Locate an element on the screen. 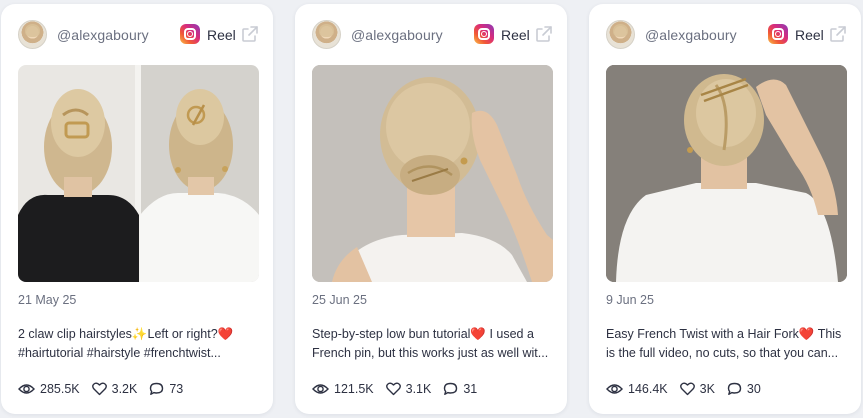 The width and height of the screenshot is (863, 418). views-stat: 121.5K is located at coordinates (343, 389).